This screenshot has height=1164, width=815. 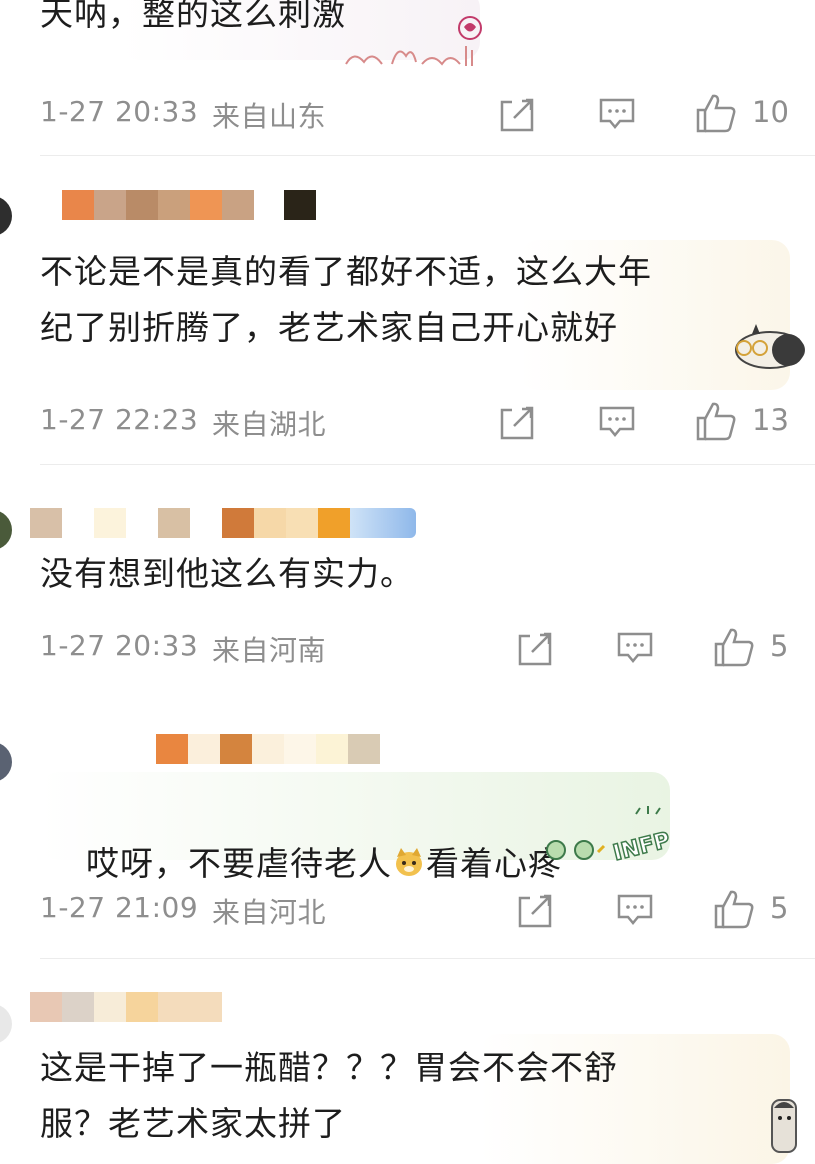 I want to click on comment-text: 天呐，整的这么刺激, so click(x=193, y=16).